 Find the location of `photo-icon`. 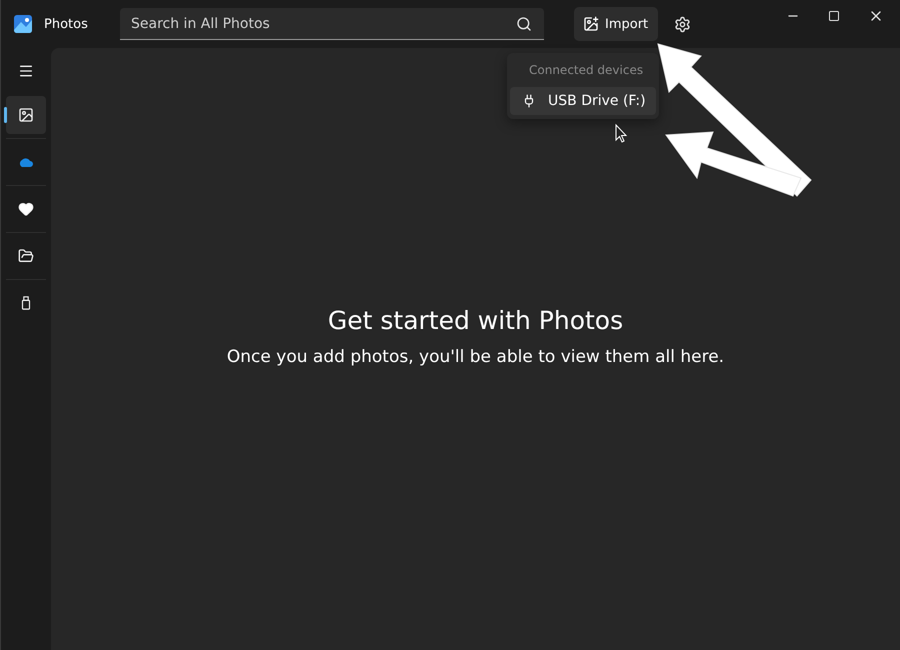

photo-icon is located at coordinates (26, 115).